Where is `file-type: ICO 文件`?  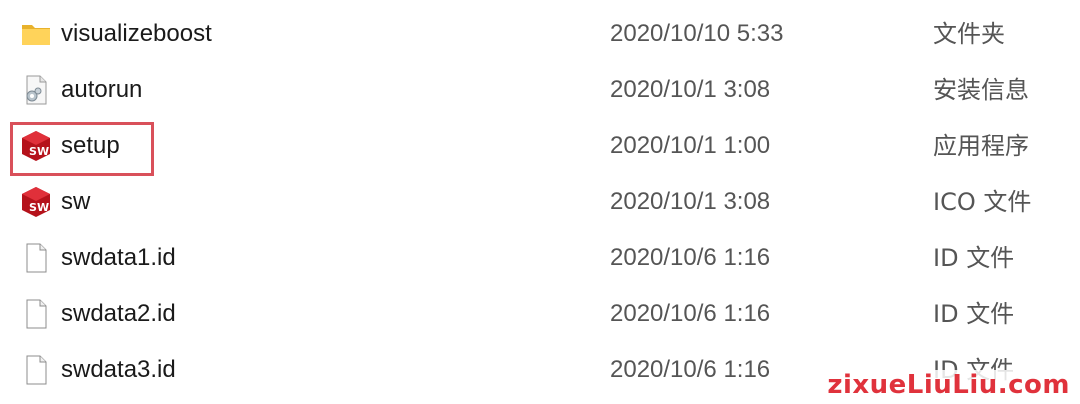 file-type: ICO 文件 is located at coordinates (982, 202).